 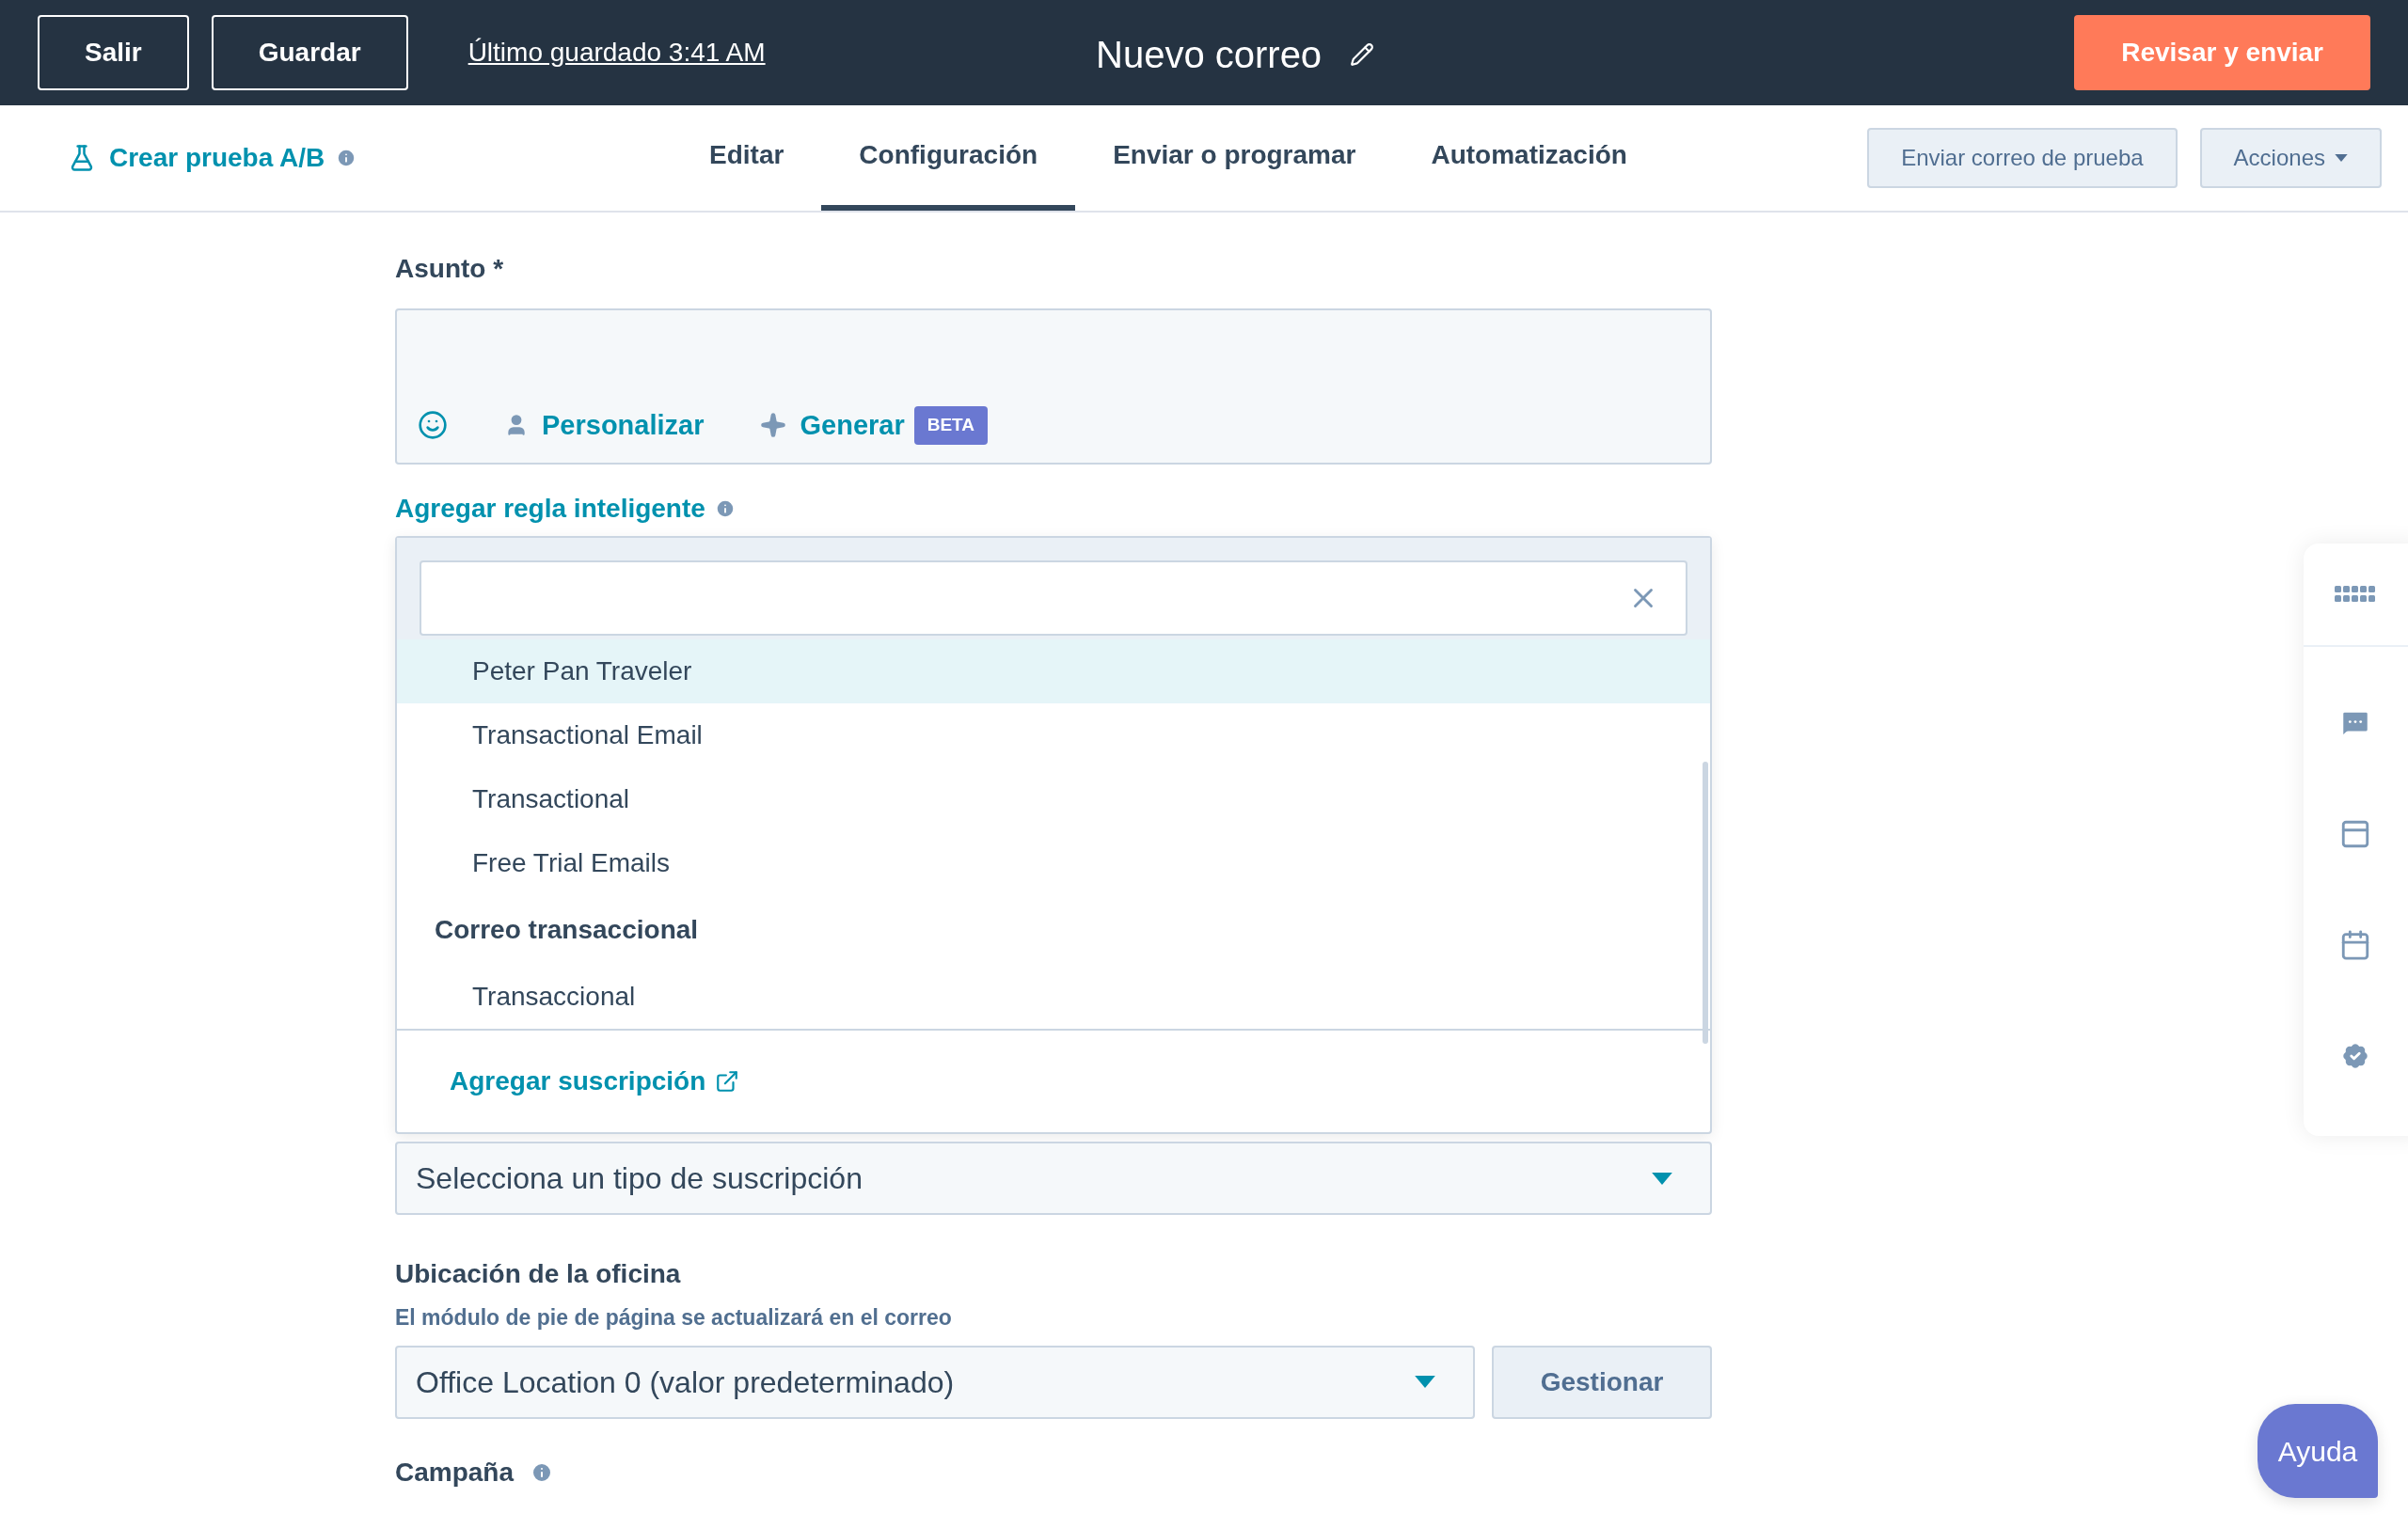 I want to click on add-subscription-link: Agregar suscripción, so click(x=595, y=1081).